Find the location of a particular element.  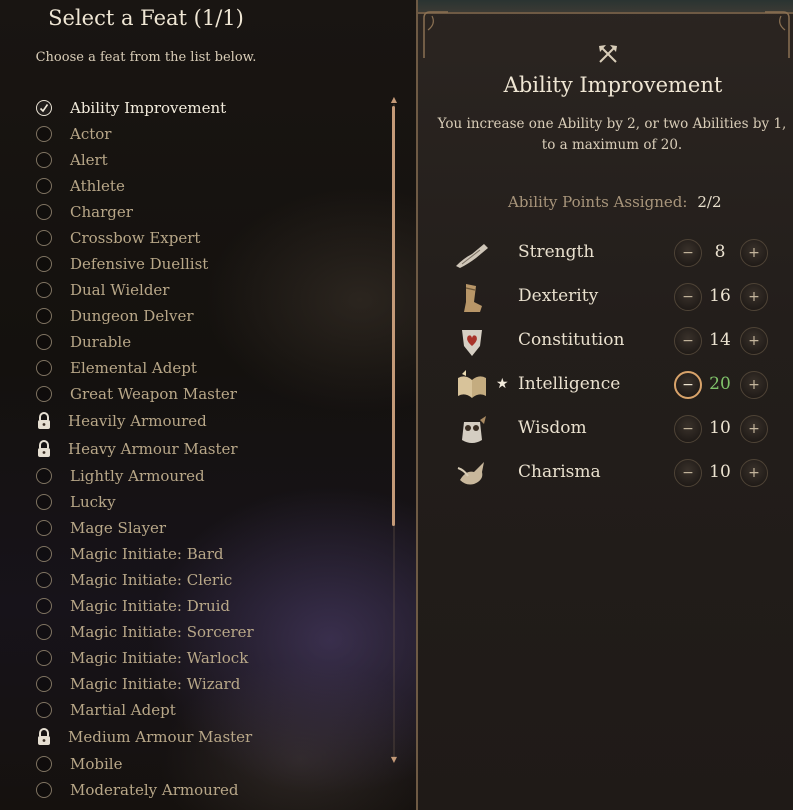

feat-item-label: Elemental Adept is located at coordinates (133, 368).